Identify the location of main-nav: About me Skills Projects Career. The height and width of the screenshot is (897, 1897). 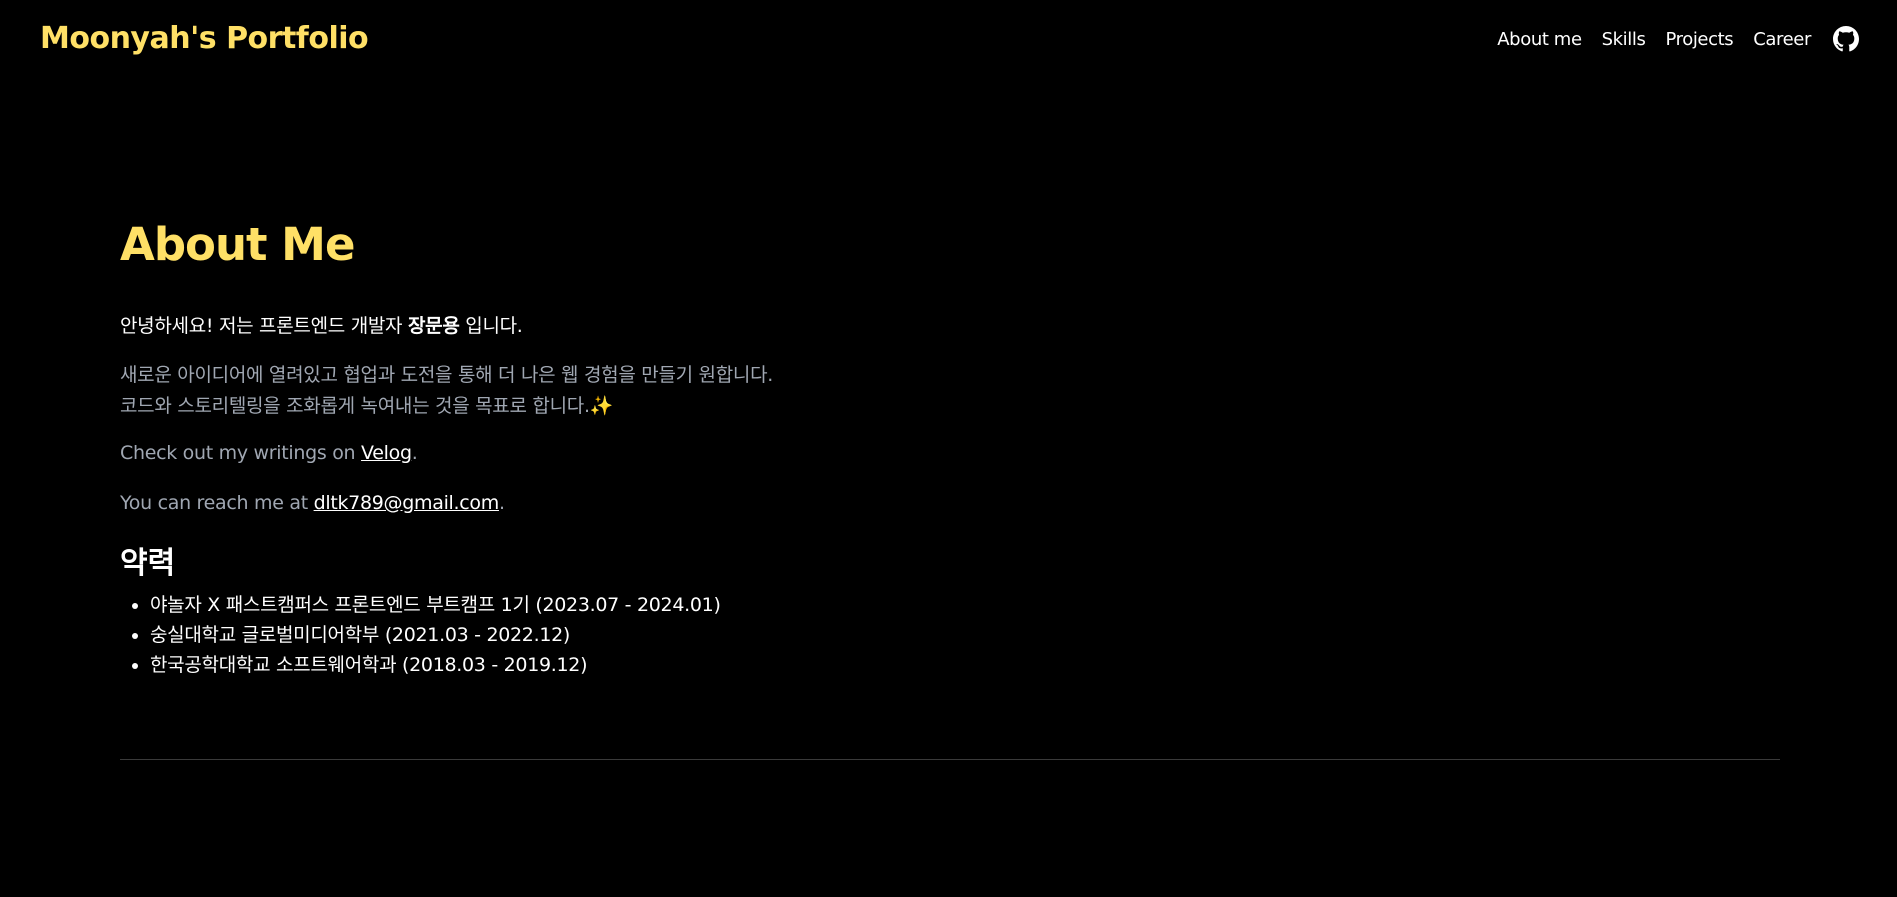
(1678, 39).